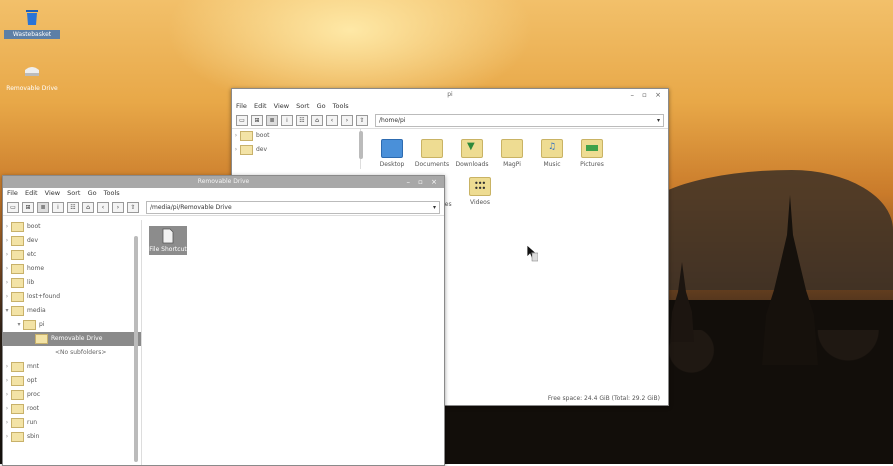 This screenshot has height=466, width=893. Describe the element at coordinates (72, 381) in the screenshot. I see `tree-item: › opt` at that location.